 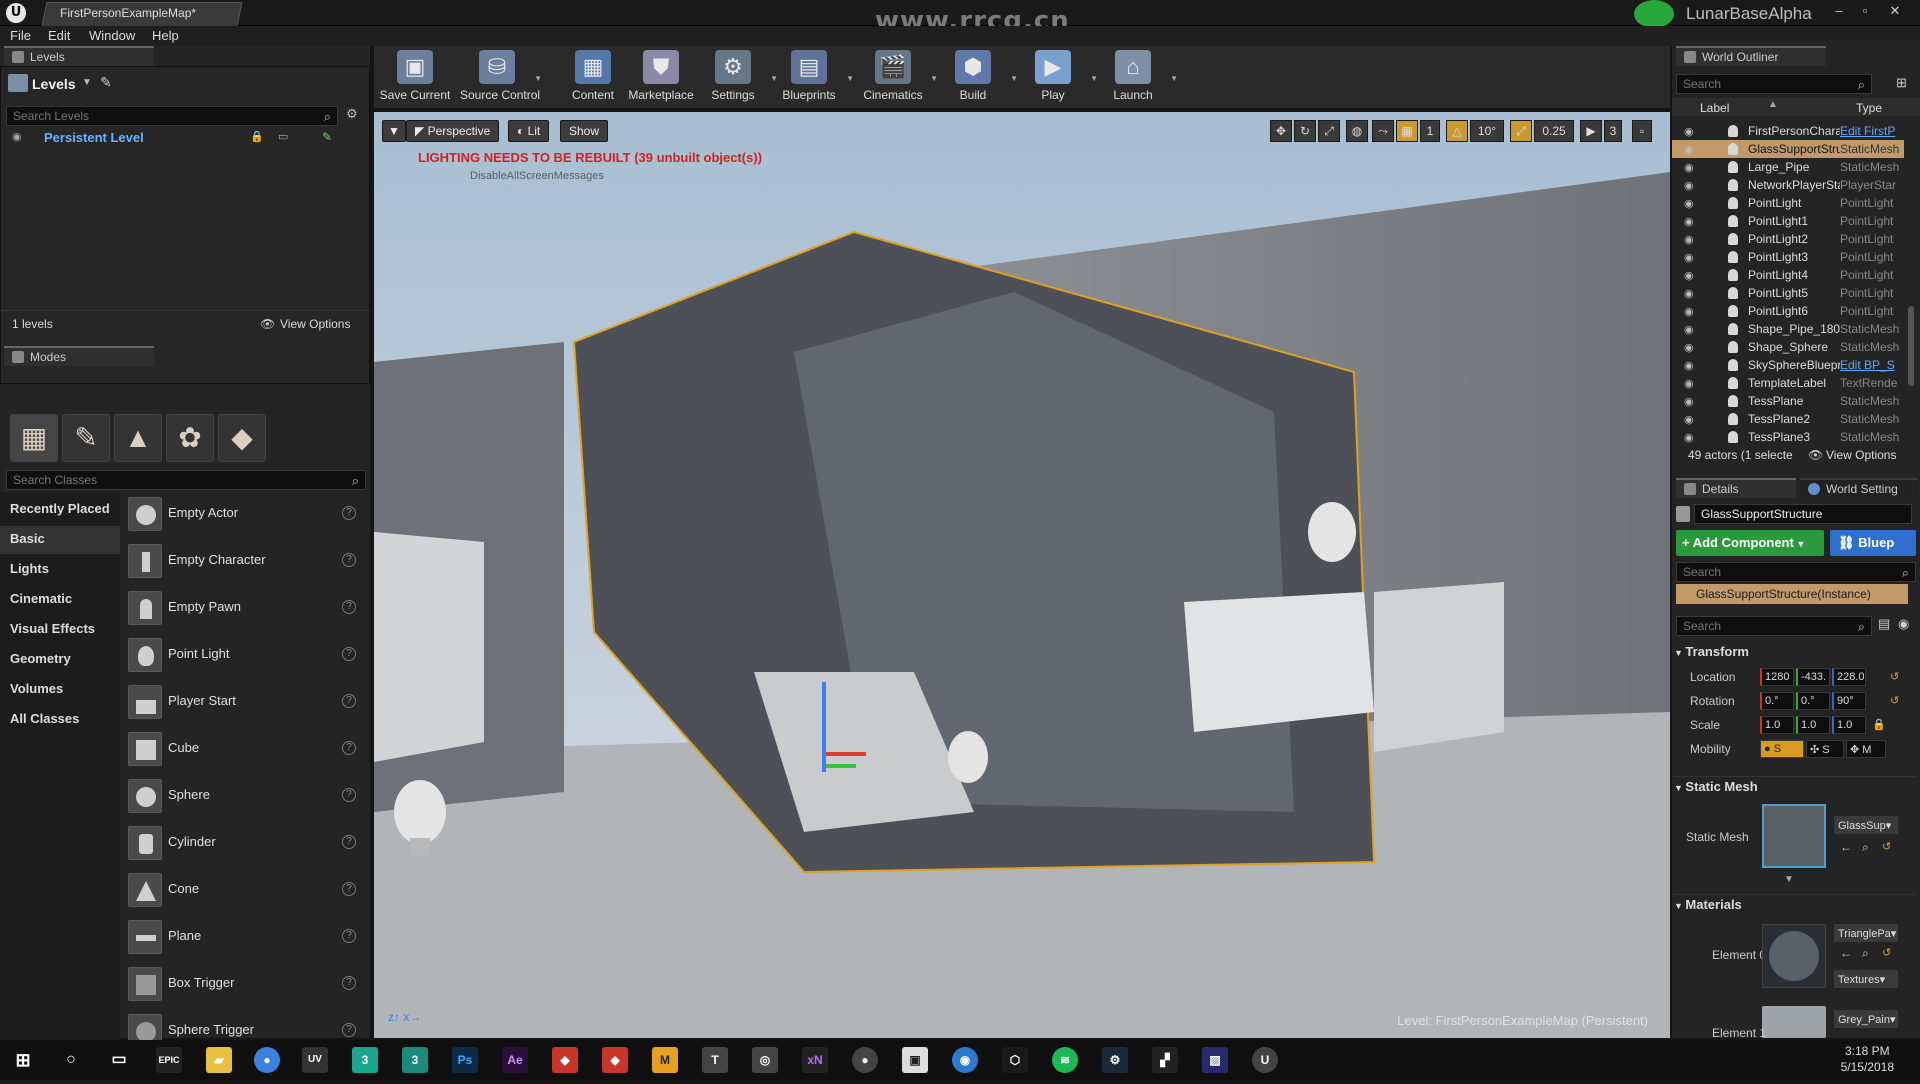 What do you see at coordinates (327, 137) in the screenshot?
I see `color-pencil-icon: ✎` at bounding box center [327, 137].